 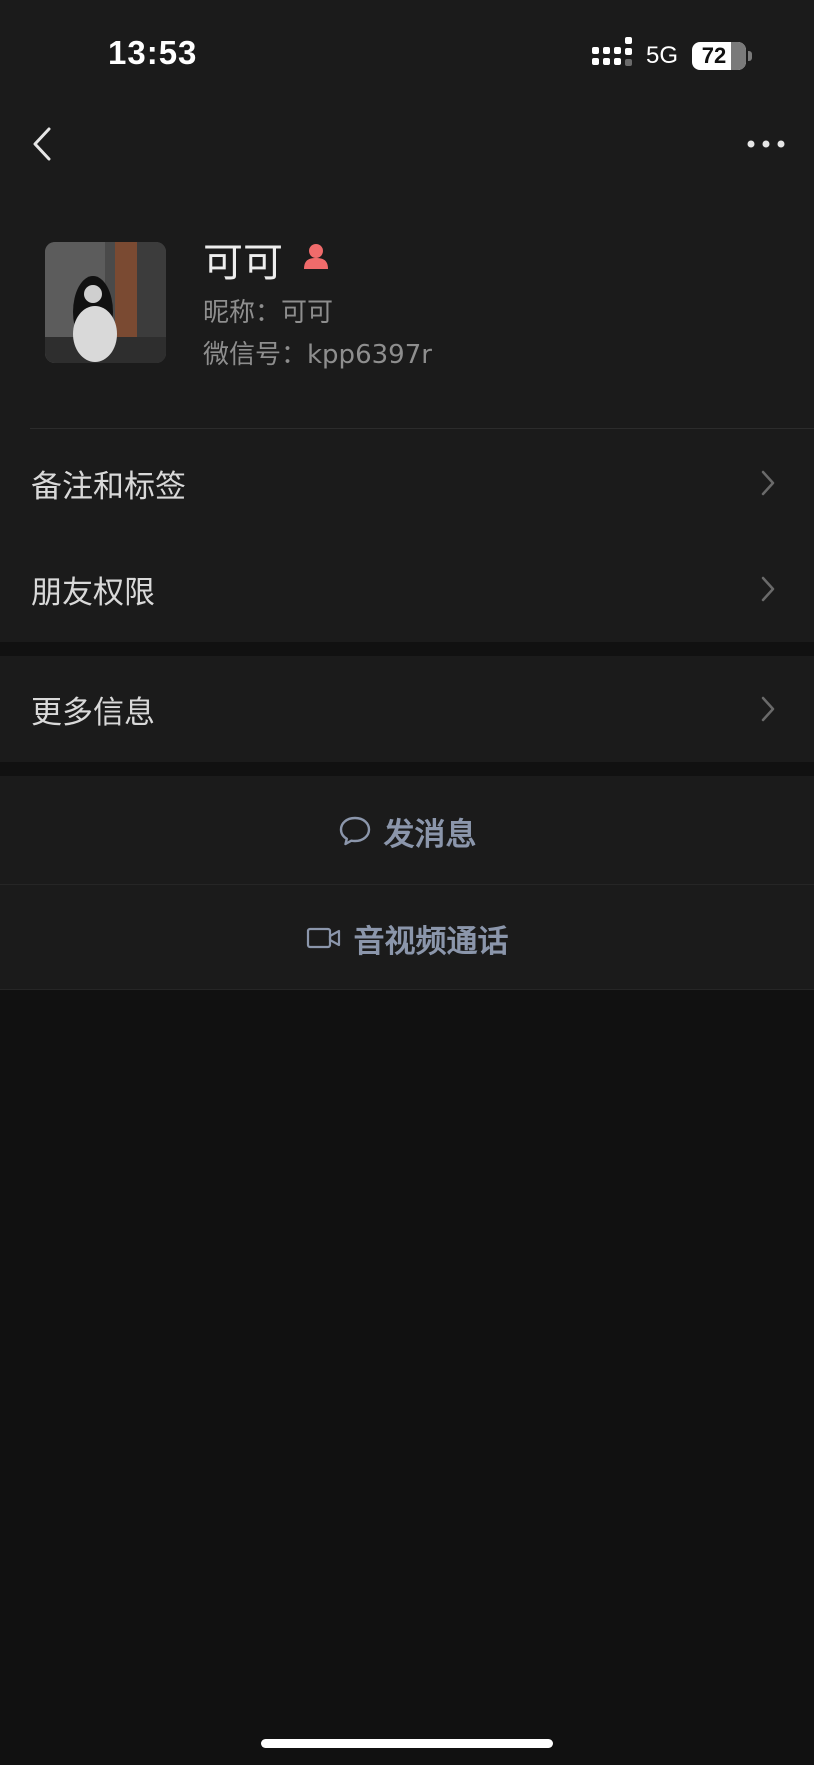 I want to click on home-indicator, so click(x=407, y=1743).